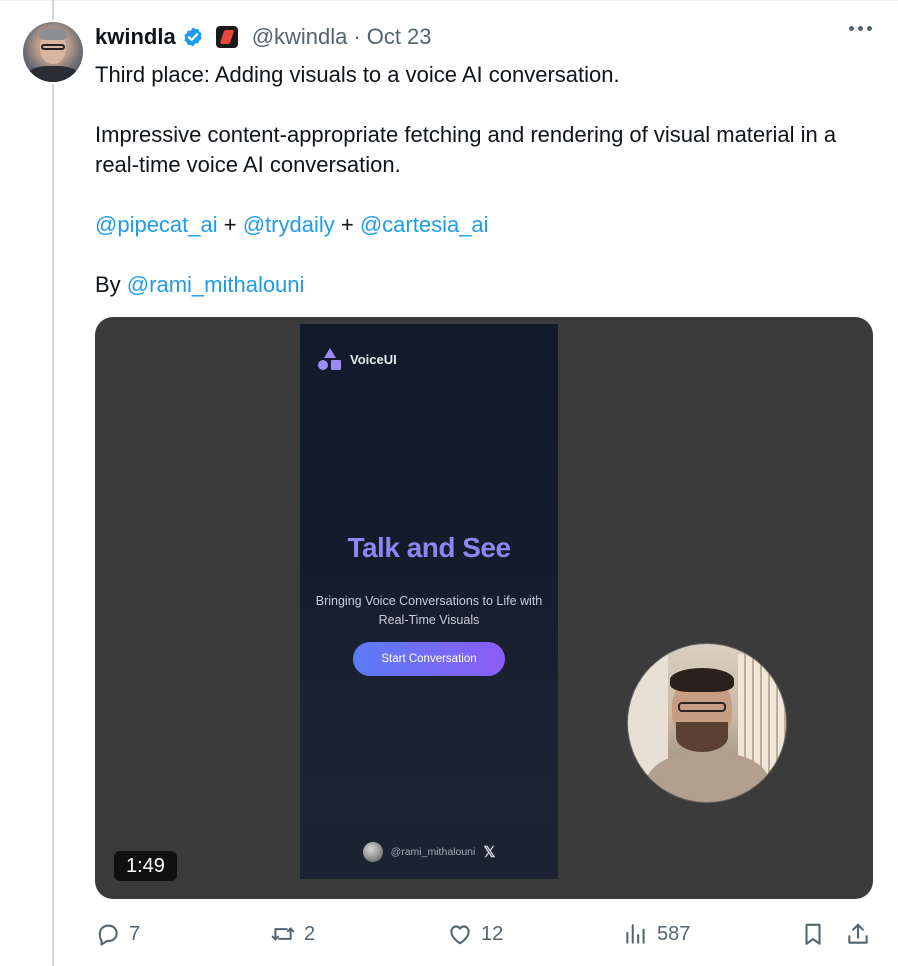  I want to click on start-conversation-button: Start Conversation, so click(429, 659).